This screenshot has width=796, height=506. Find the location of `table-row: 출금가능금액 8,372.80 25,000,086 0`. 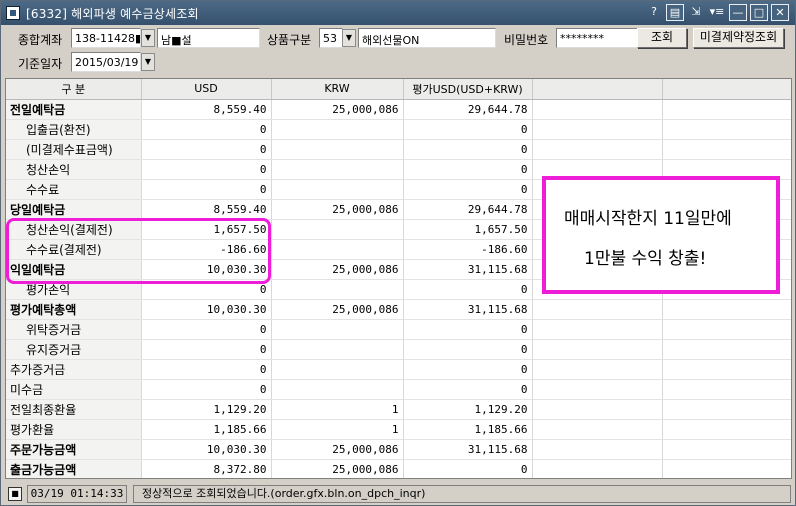

table-row: 출금가능금액 8,372.80 25,000,086 0 is located at coordinates (398, 468).